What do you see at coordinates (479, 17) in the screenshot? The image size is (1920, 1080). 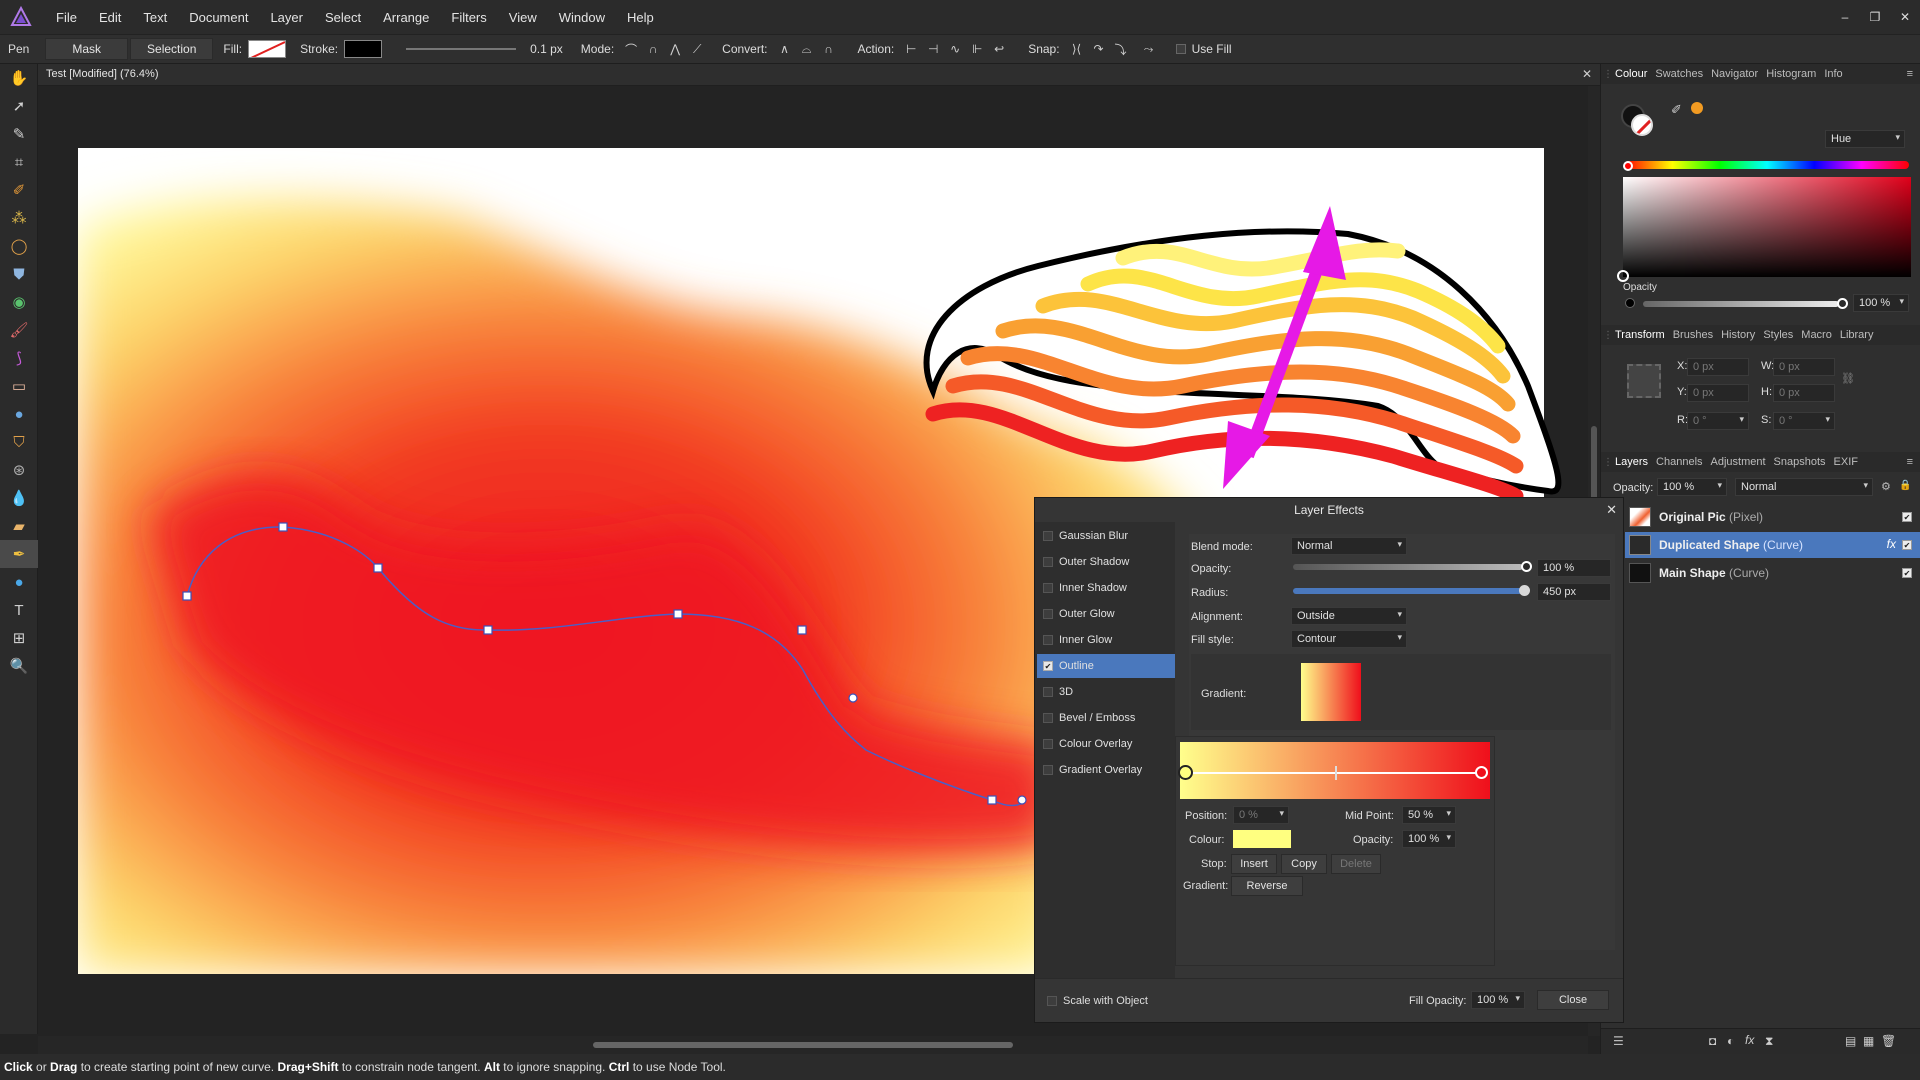 I see `menu-filters: Filters` at bounding box center [479, 17].